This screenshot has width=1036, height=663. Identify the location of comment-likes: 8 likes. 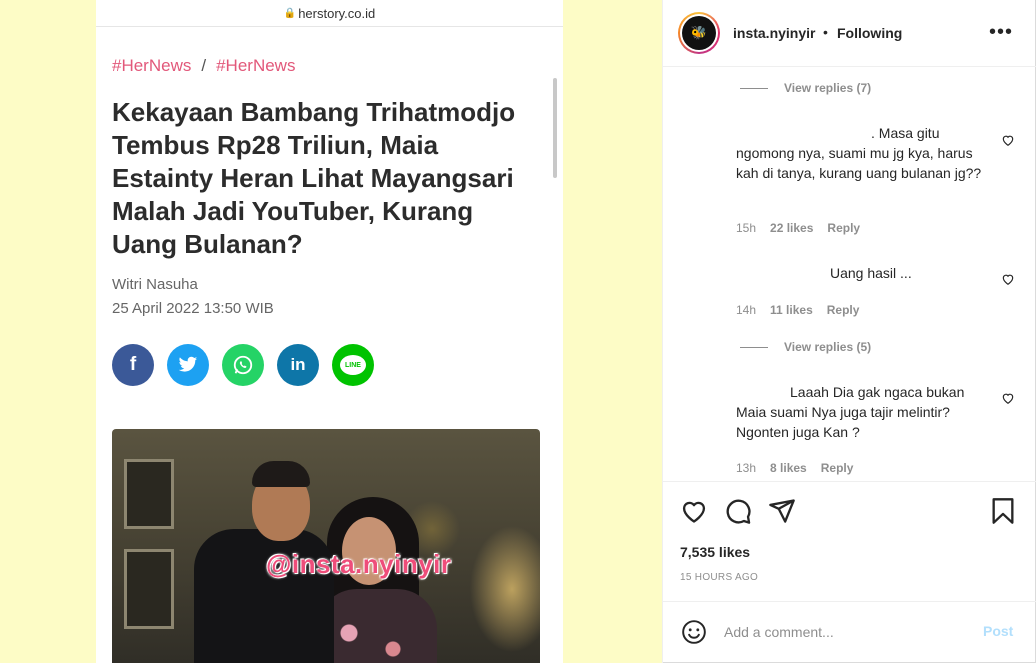
(788, 468).